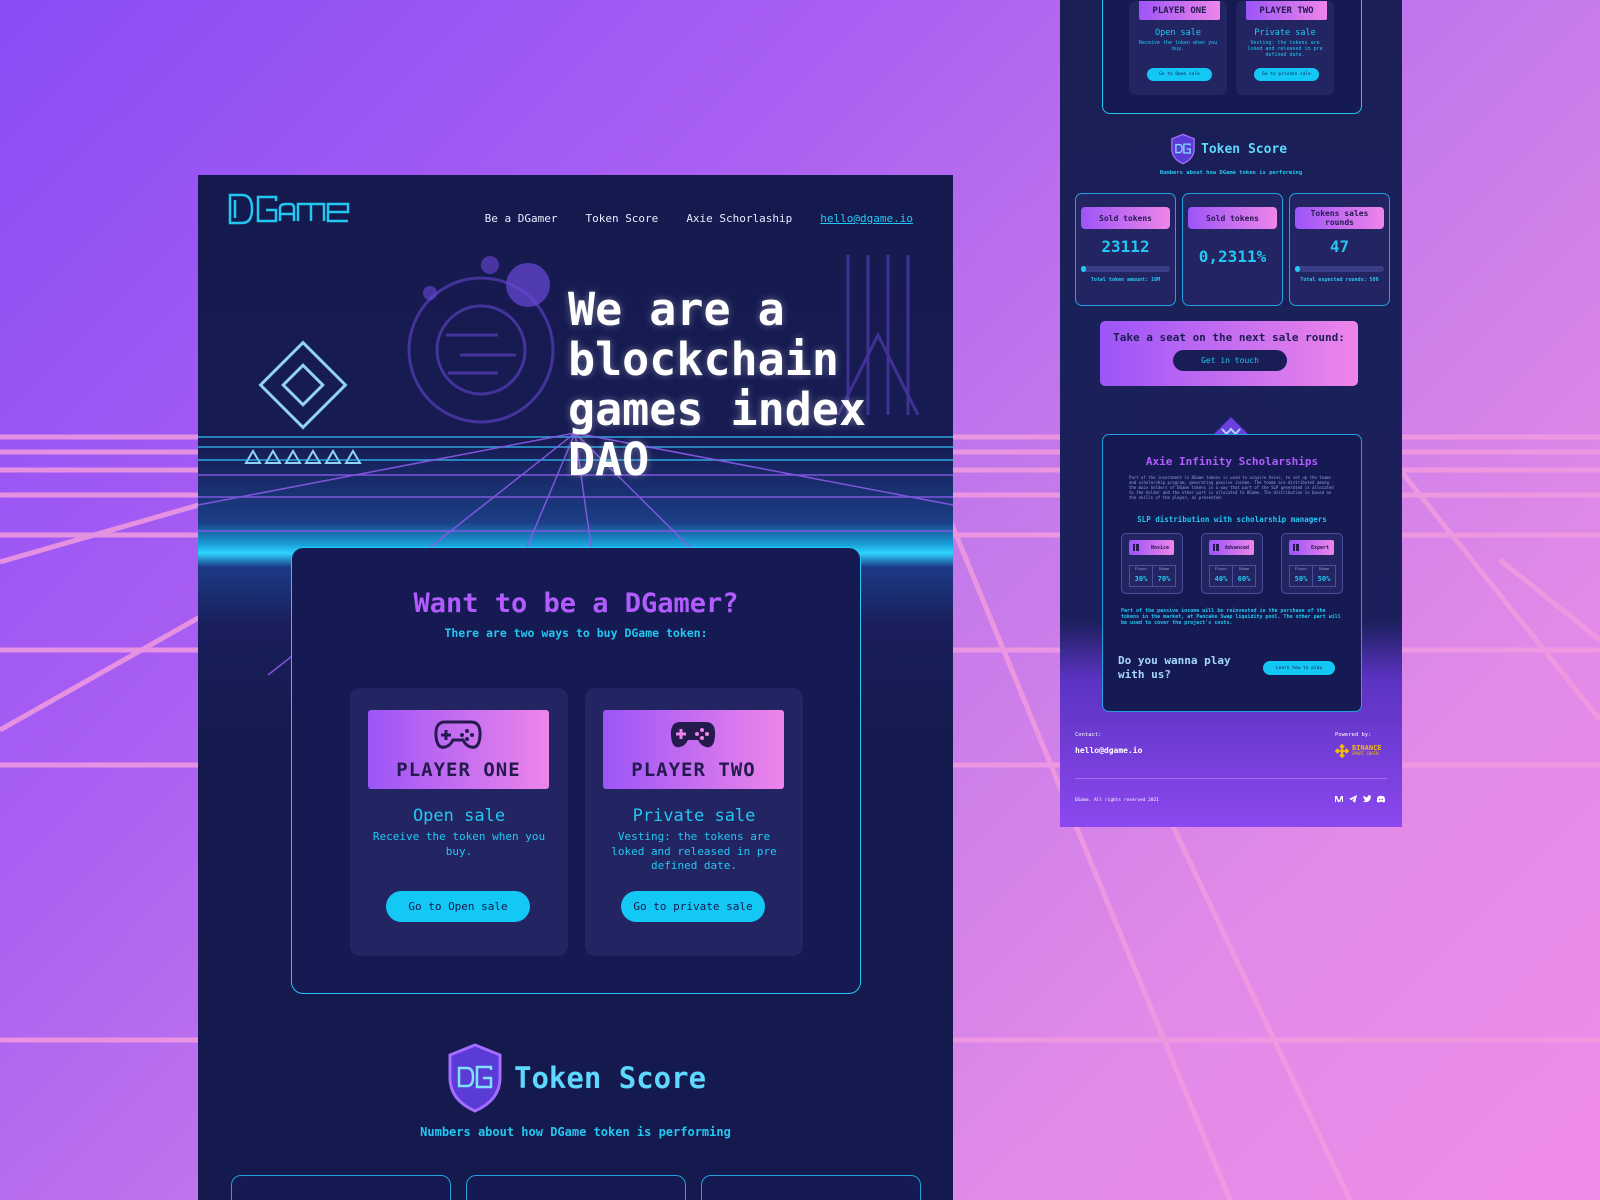  I want to click on social-links, so click(1360, 799).